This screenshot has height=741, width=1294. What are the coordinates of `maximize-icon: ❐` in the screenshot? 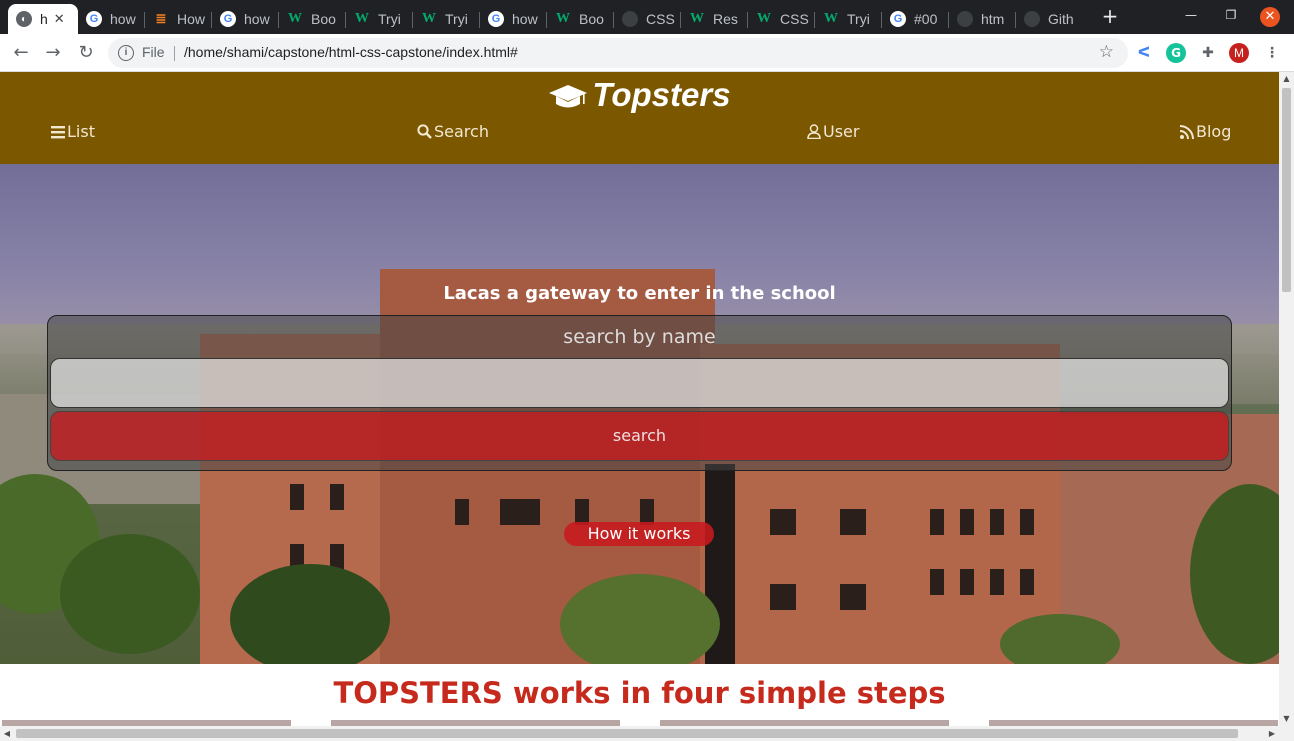 It's located at (1231, 15).